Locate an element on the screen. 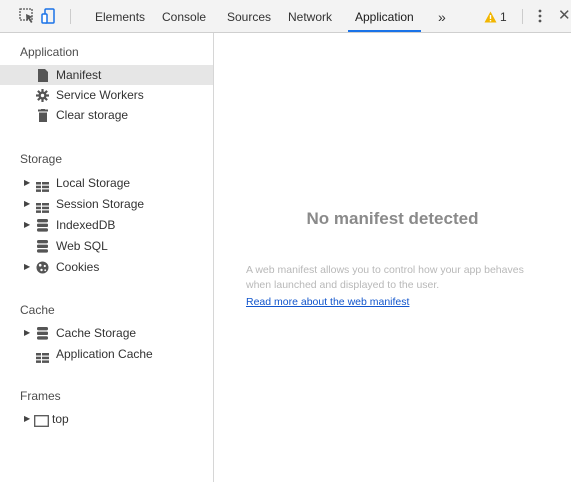 The width and height of the screenshot is (571, 482). sidebar-item-clear-storage: Clear storage is located at coordinates (106, 115).